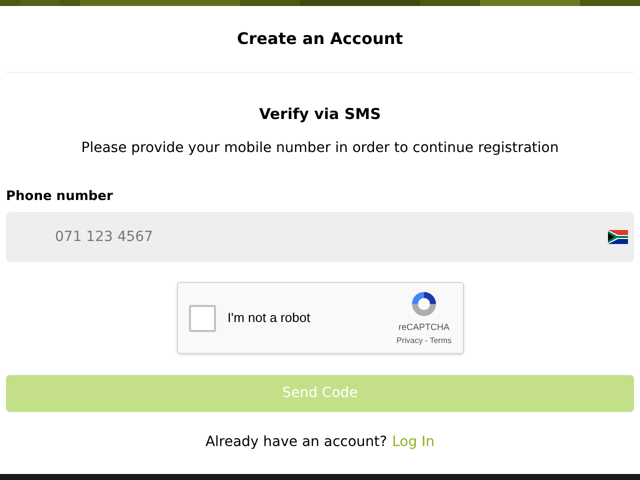  Describe the element at coordinates (320, 39) in the screenshot. I see `dialog-title: Create an Account` at that location.